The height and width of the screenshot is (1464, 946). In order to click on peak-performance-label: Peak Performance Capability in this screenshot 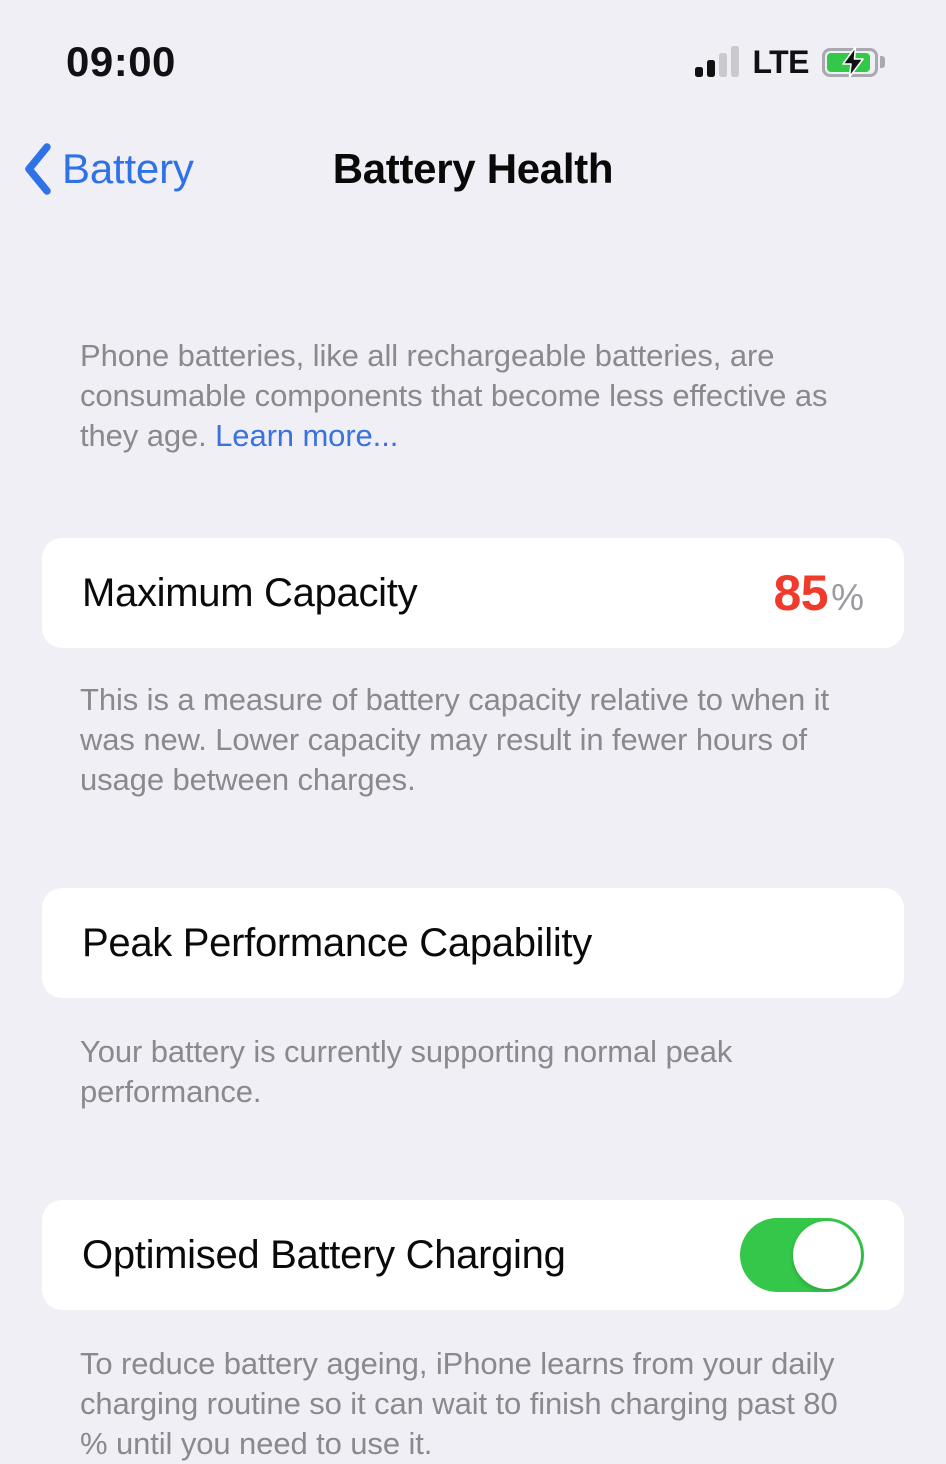, I will do `click(337, 943)`.